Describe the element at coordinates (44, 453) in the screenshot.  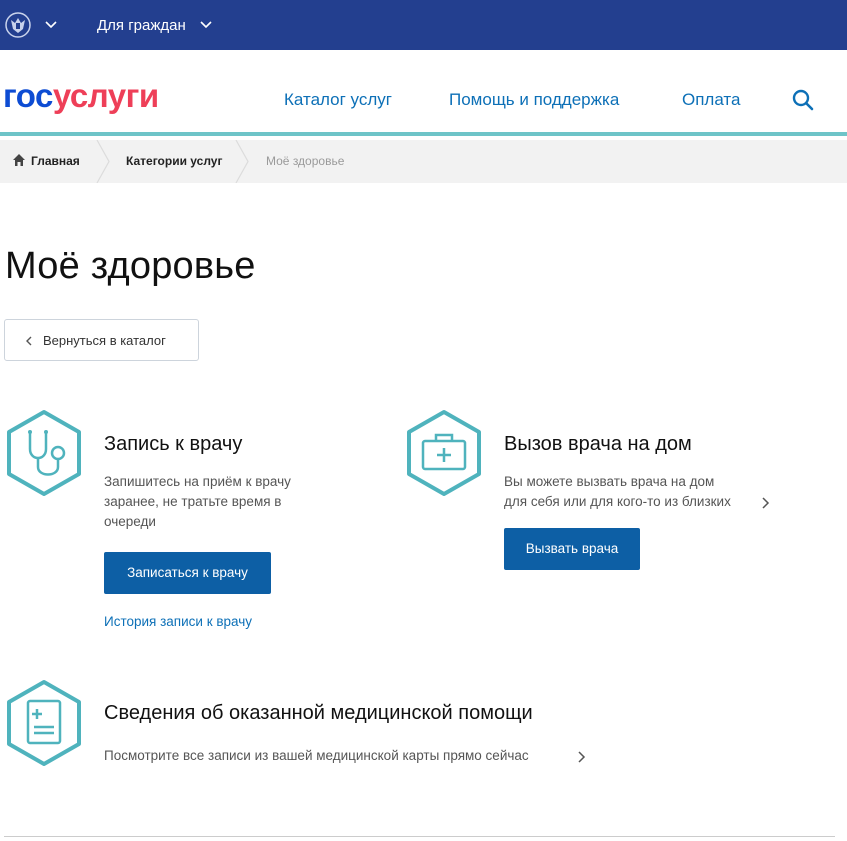
I see `stethoscope-icon` at that location.